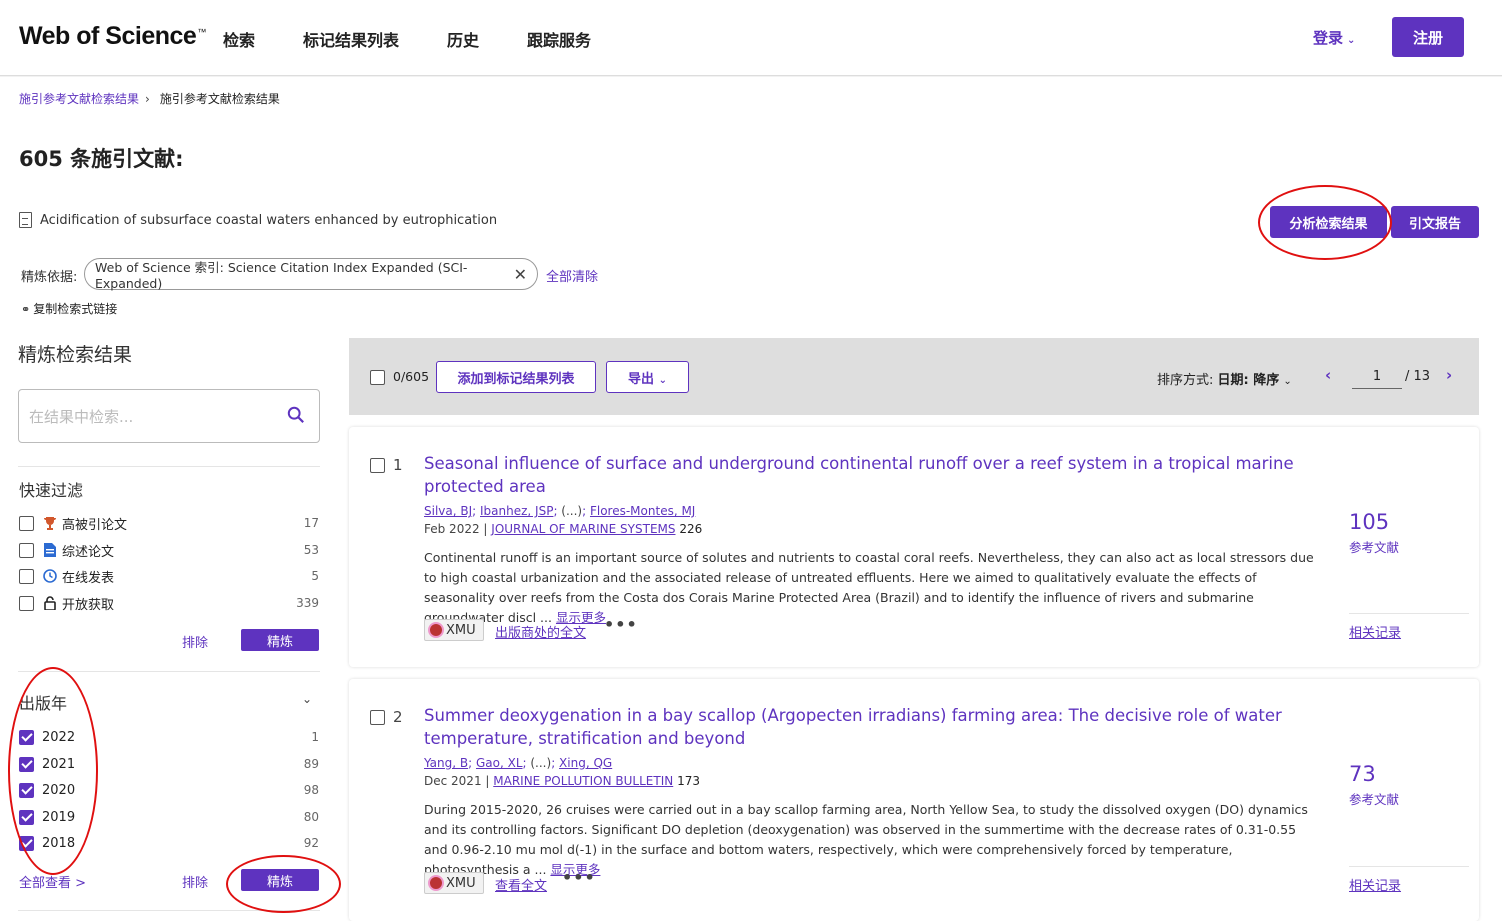 The image size is (1502, 921). What do you see at coordinates (1328, 38) in the screenshot?
I see `login-label: 登录` at bounding box center [1328, 38].